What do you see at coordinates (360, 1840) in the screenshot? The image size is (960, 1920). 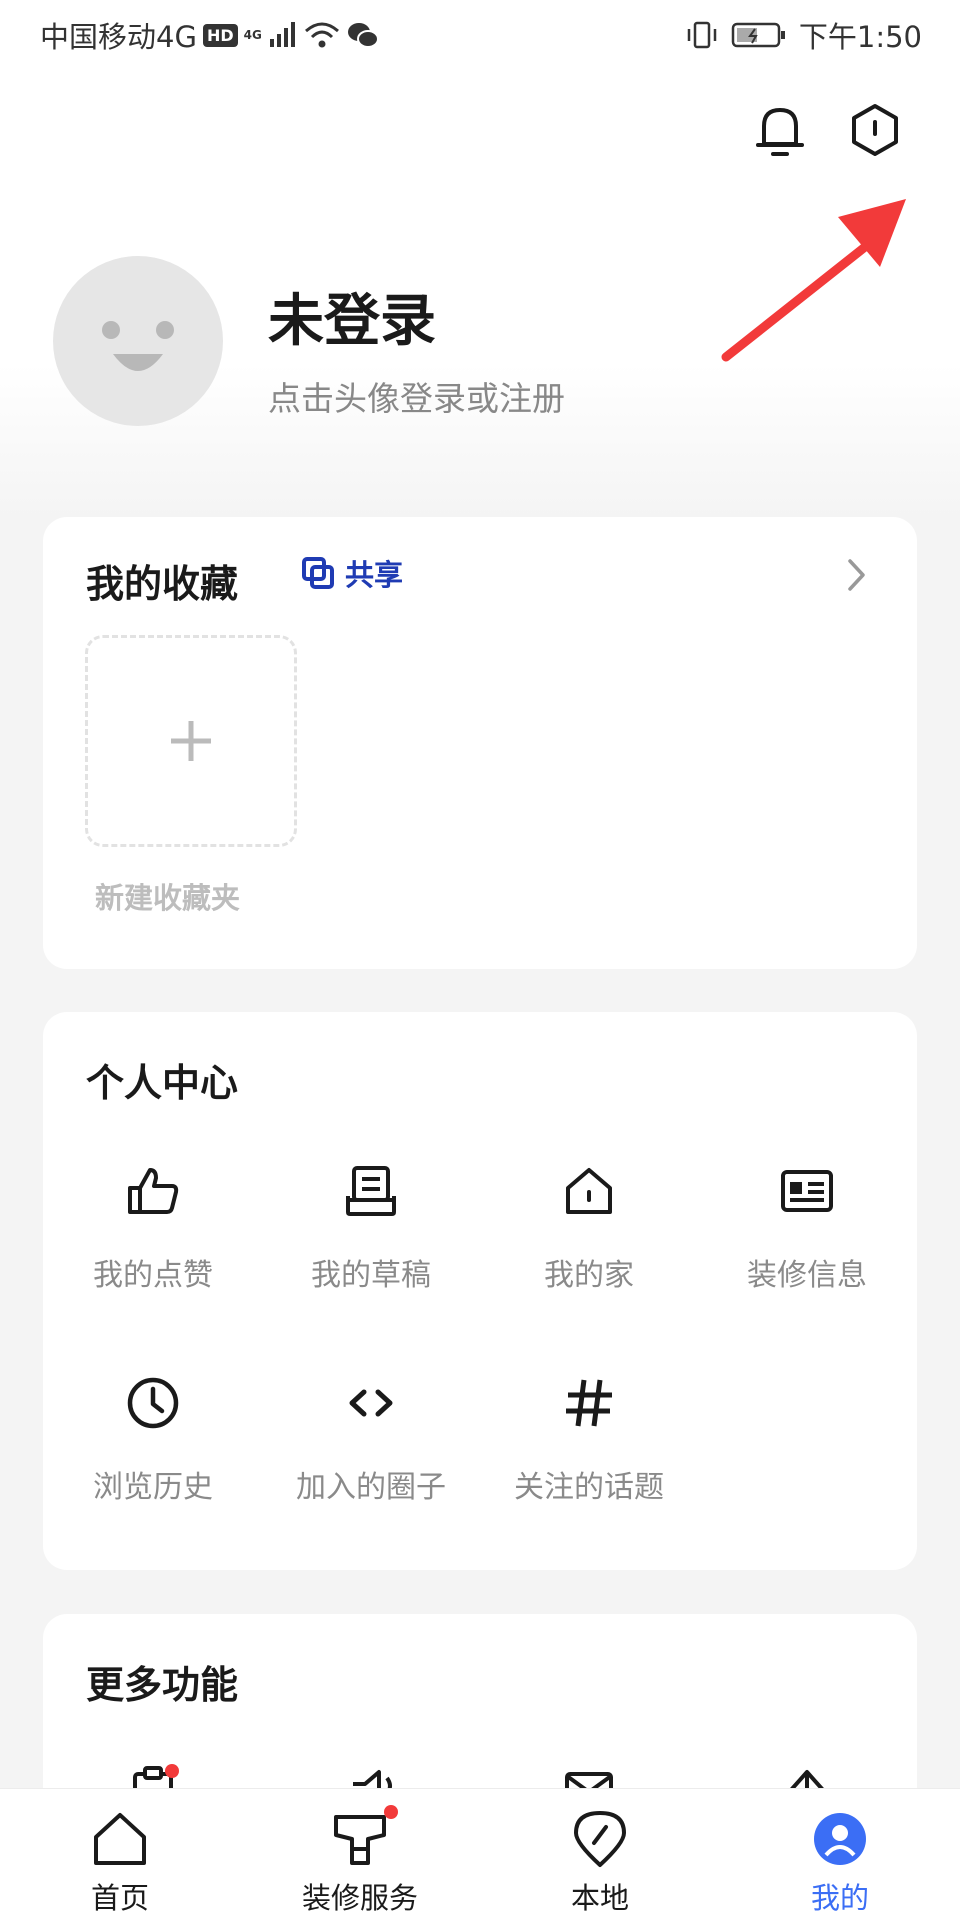 I see `service-icon` at bounding box center [360, 1840].